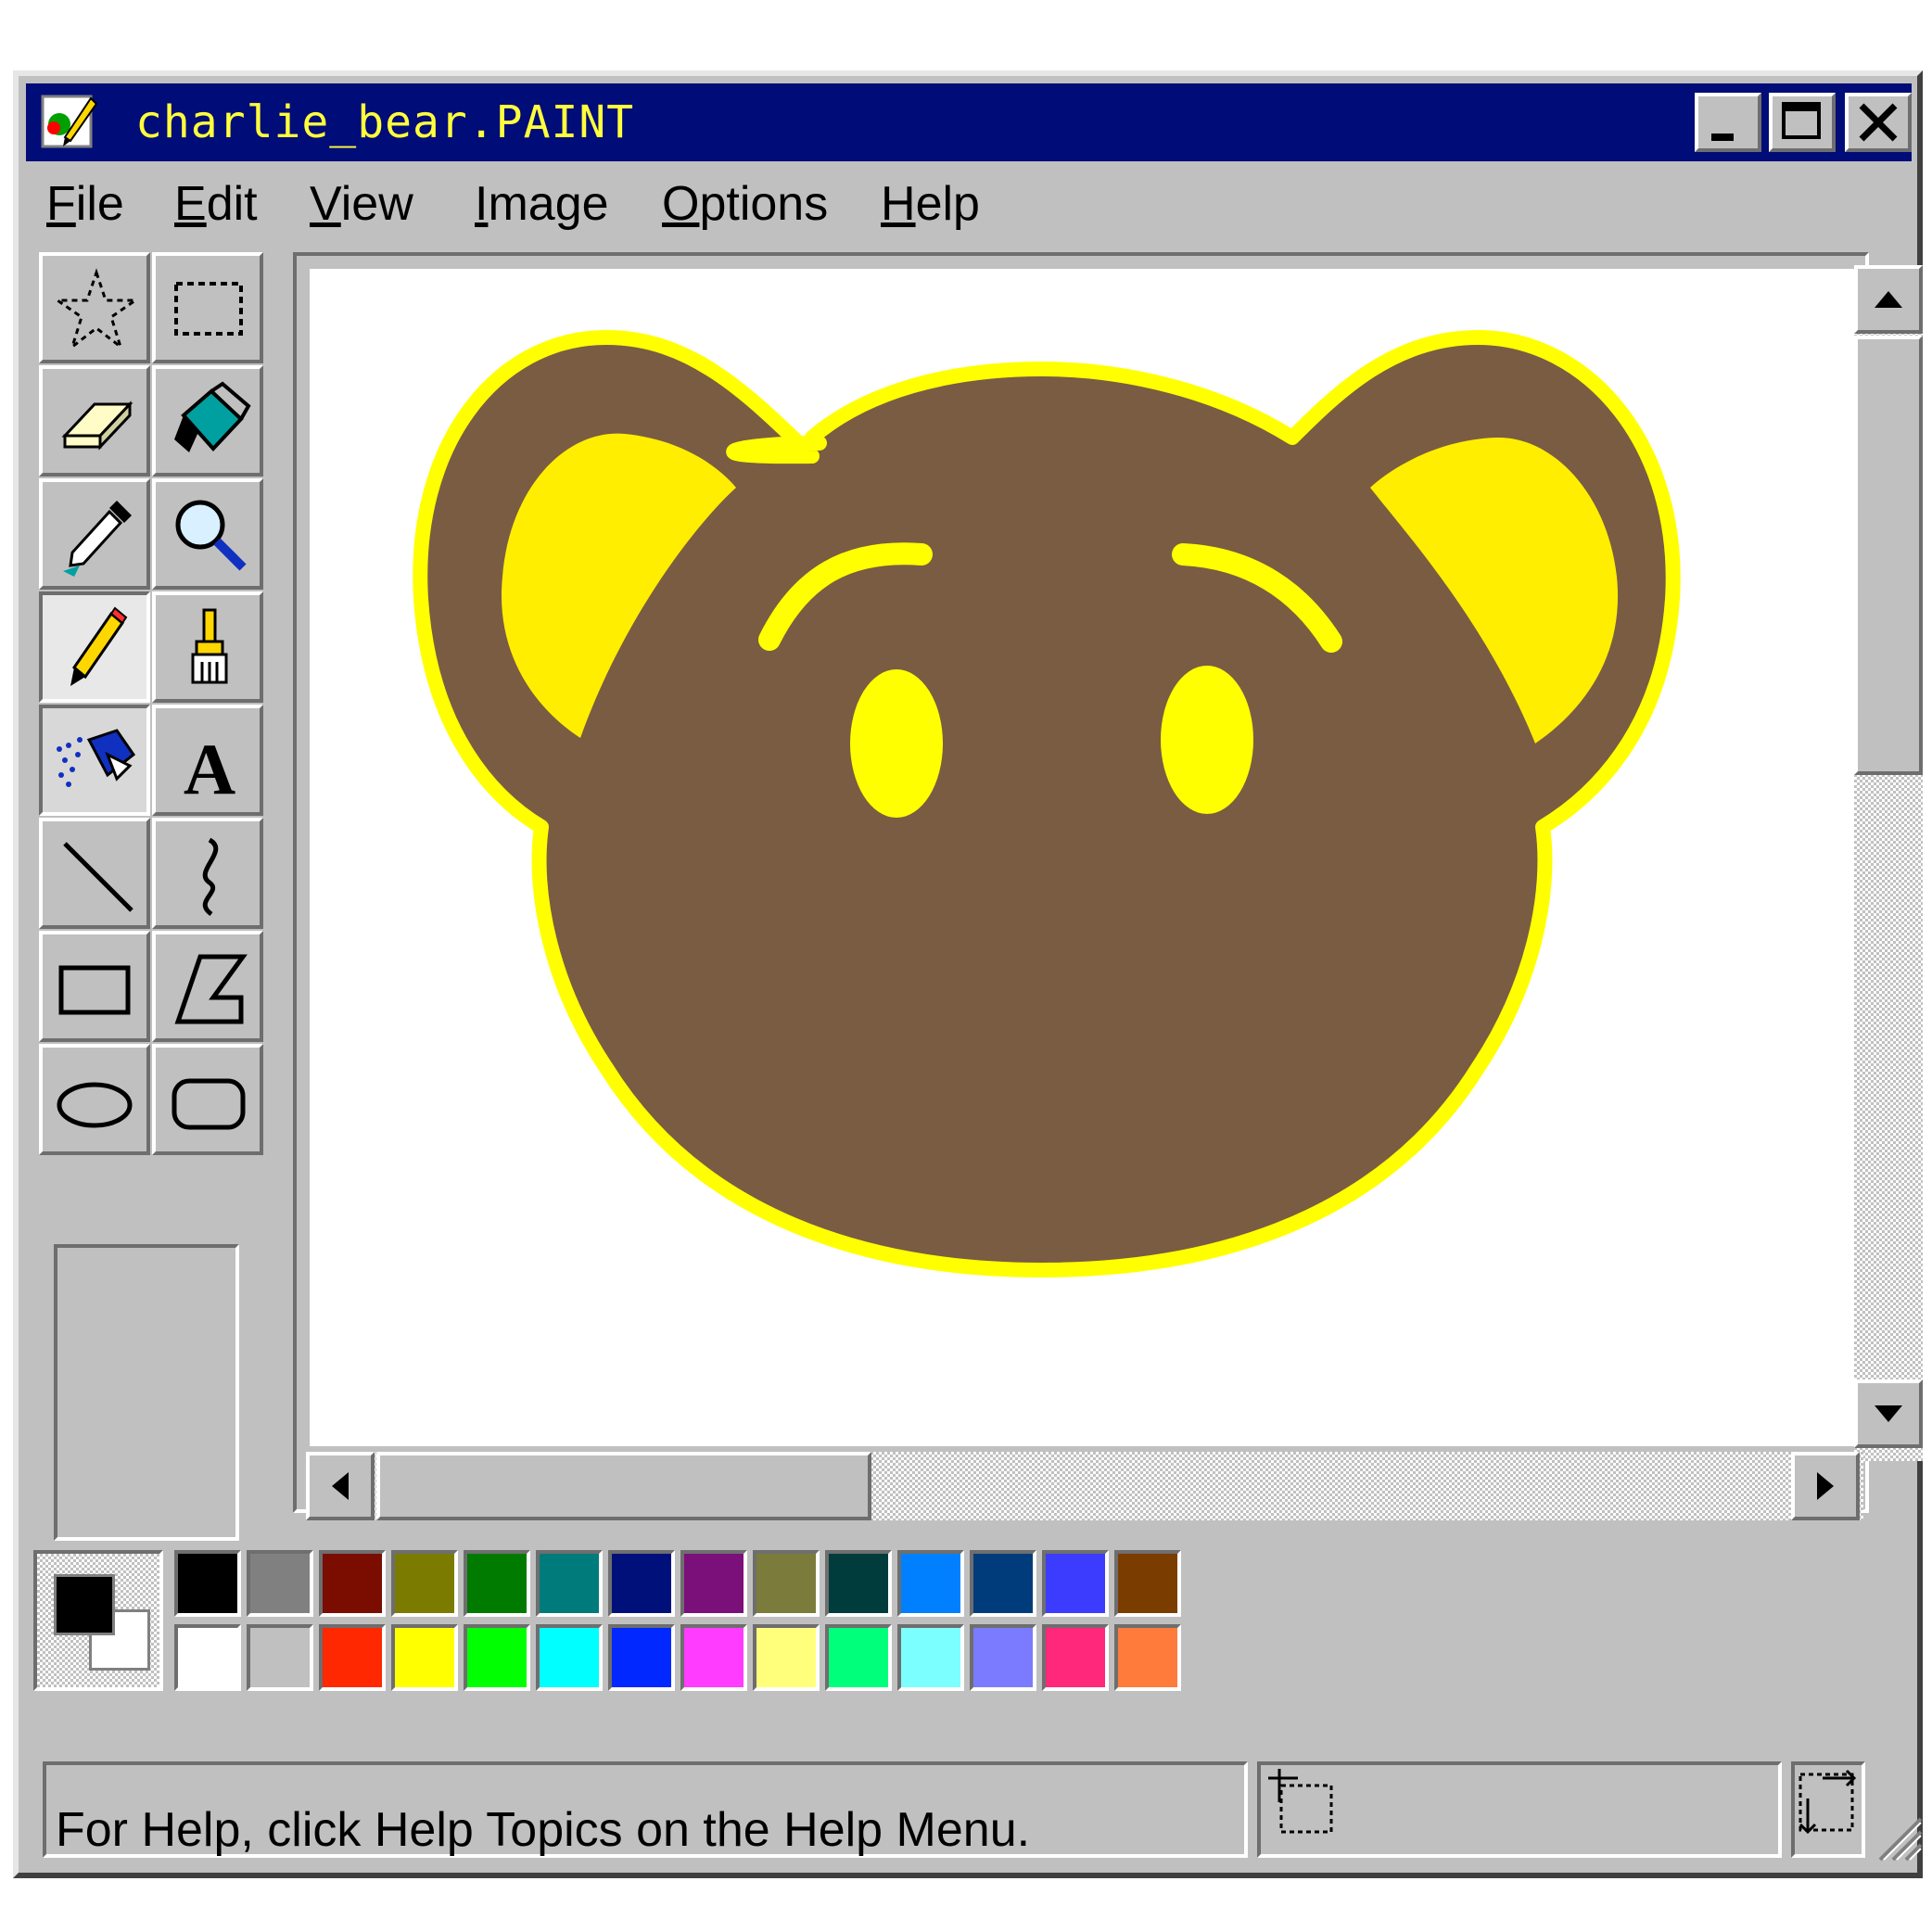 The image size is (1932, 1932). I want to click on tool-pick-color, so click(94, 534).